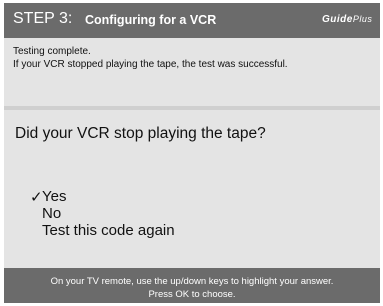 The height and width of the screenshot is (306, 383). I want to click on logo-tail: Plus, so click(362, 19).